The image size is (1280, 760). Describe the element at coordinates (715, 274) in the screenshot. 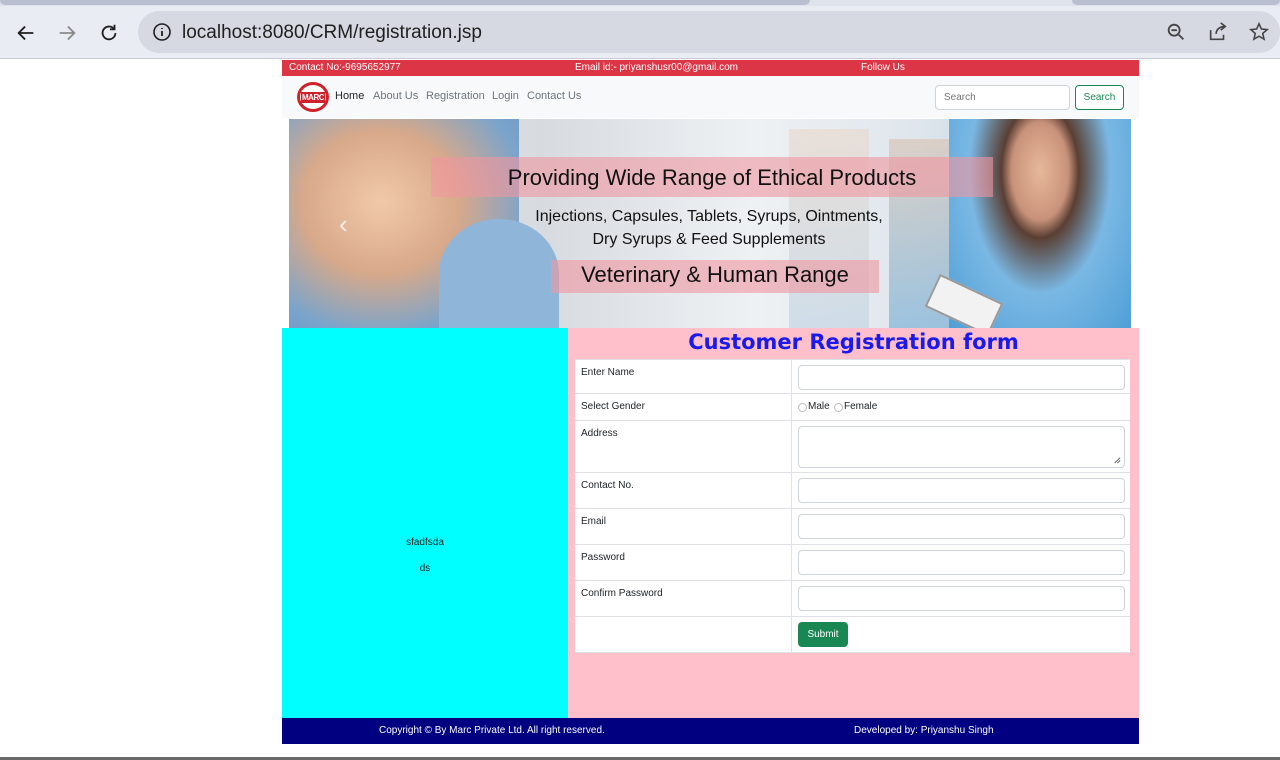

I see `banner-range: Veterinary & Human Range` at that location.